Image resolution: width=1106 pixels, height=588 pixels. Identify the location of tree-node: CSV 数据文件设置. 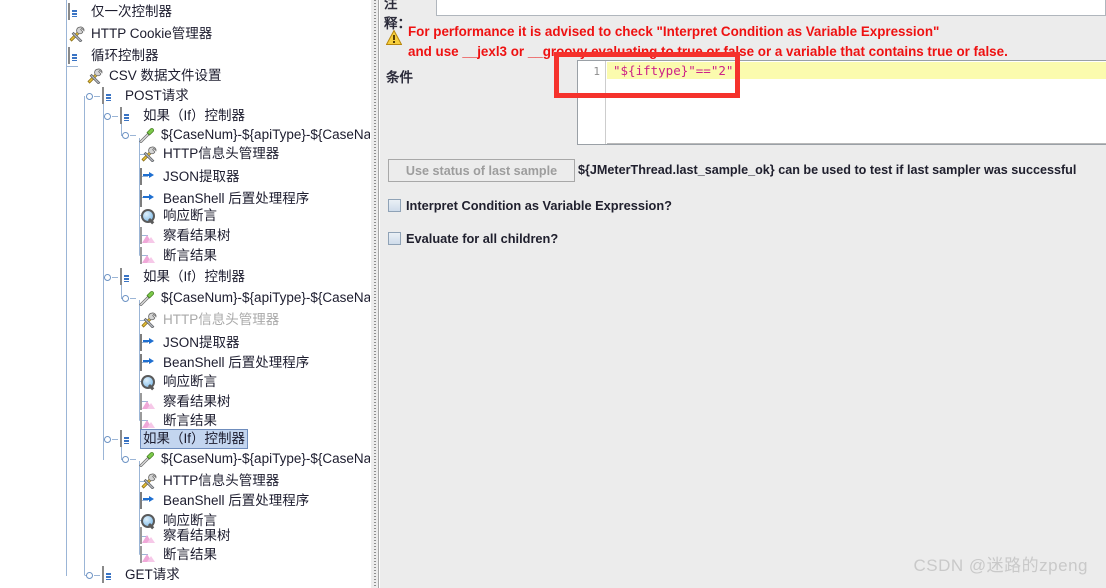
(155, 76).